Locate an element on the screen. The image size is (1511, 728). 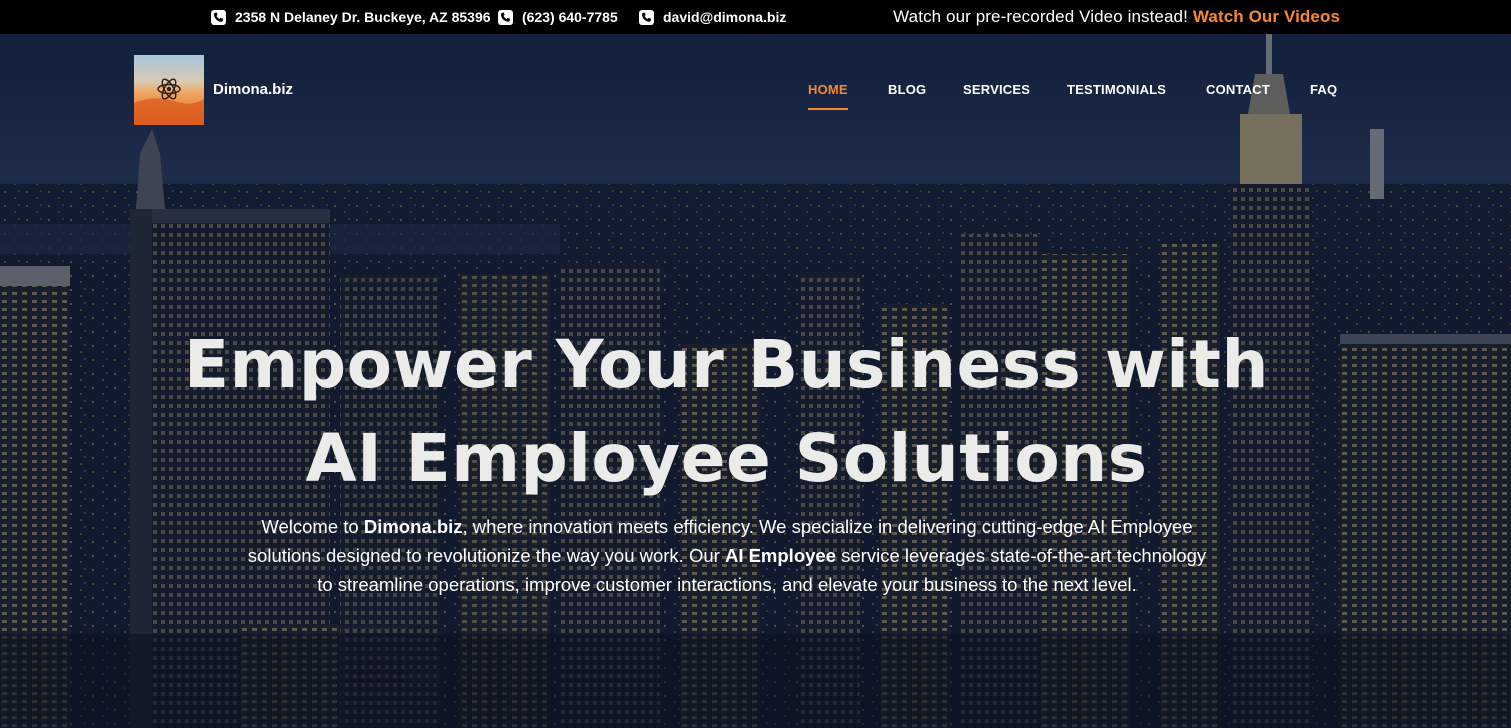
email-link: david@dimona.biz is located at coordinates (724, 17).